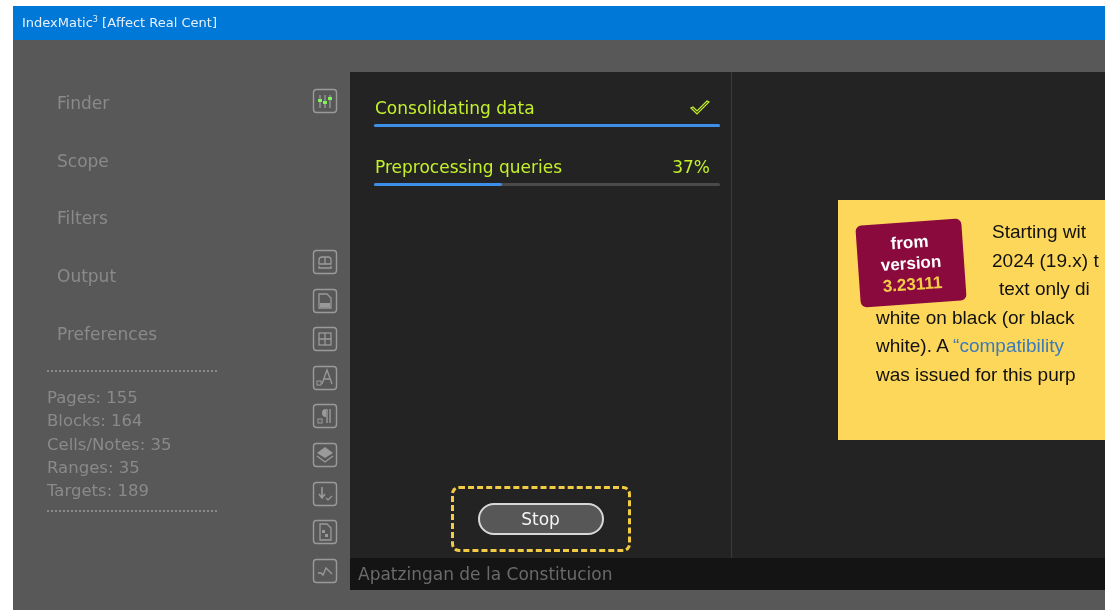 This screenshot has height=610, width=1105. I want to click on status-text: Apatzingan de la Constitucion, so click(485, 574).